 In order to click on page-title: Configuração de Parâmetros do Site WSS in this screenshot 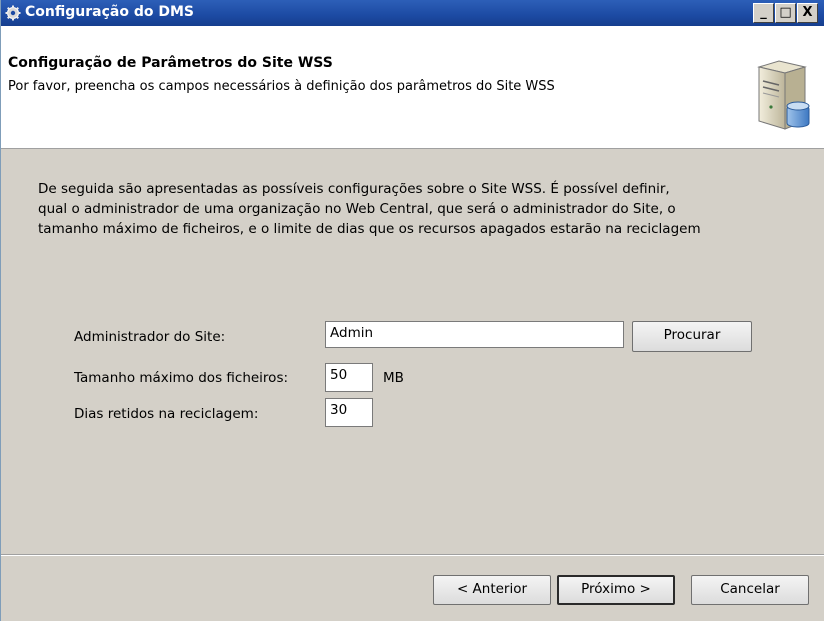, I will do `click(170, 63)`.